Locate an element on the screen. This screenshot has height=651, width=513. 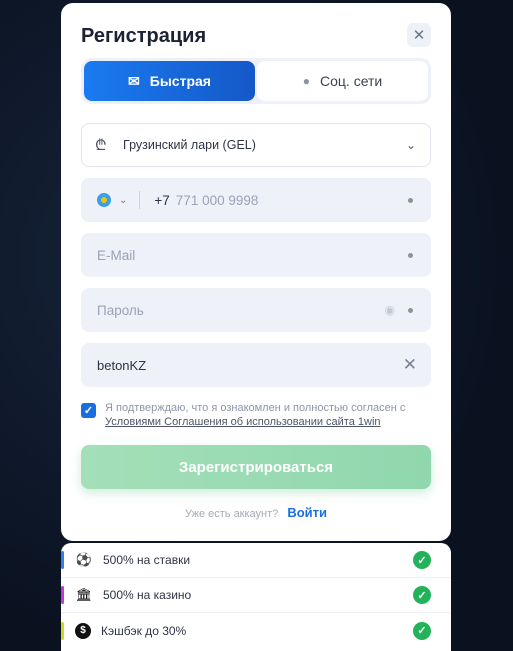
registration-tabs: ✉ Быстрая ● Соц. сети is located at coordinates (256, 81).